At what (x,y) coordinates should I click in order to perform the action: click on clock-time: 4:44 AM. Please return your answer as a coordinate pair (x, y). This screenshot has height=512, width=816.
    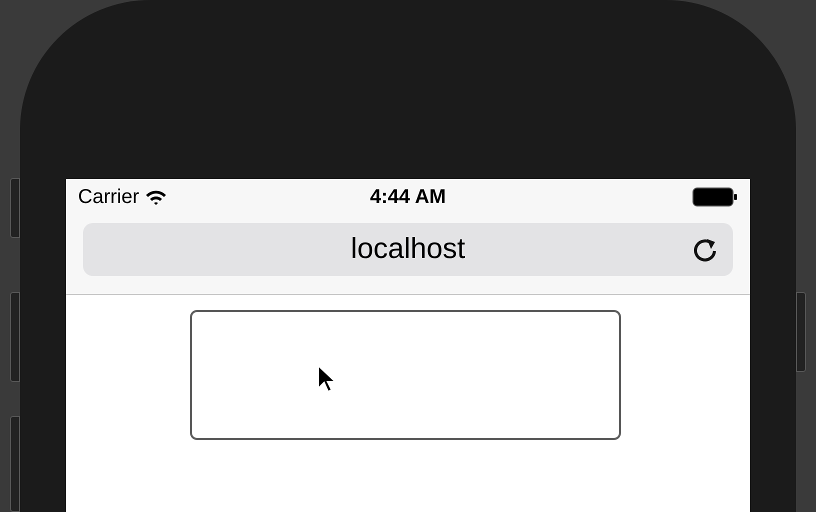
    Looking at the image, I should click on (408, 197).